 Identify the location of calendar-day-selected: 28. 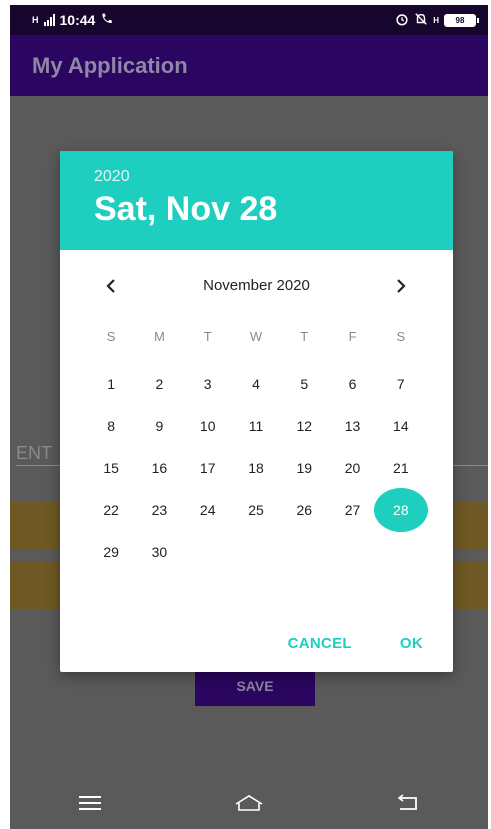
(401, 510).